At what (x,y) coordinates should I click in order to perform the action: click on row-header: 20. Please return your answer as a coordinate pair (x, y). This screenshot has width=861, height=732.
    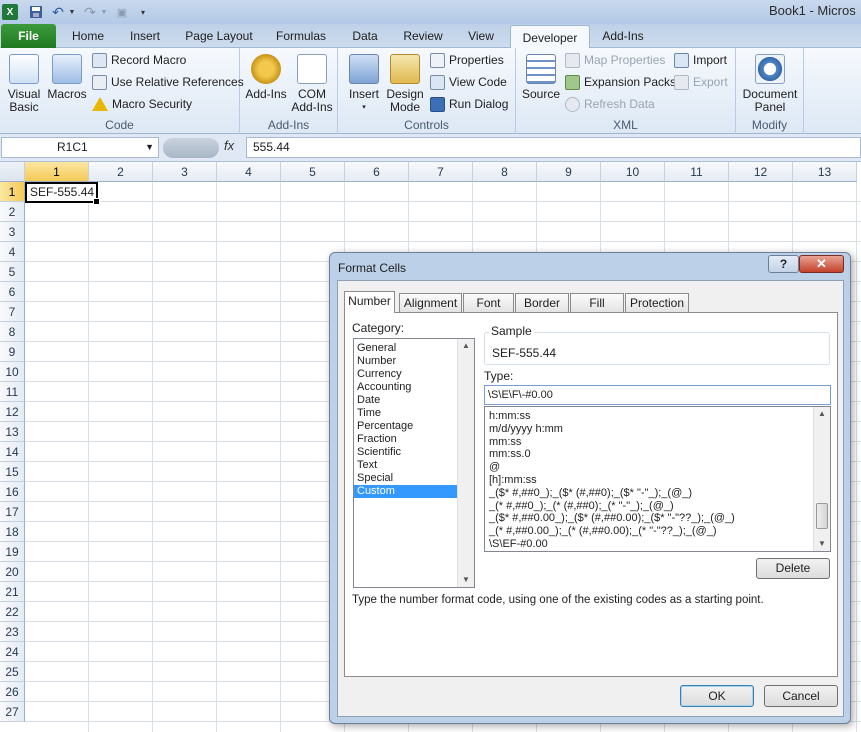
    Looking at the image, I should click on (12, 572).